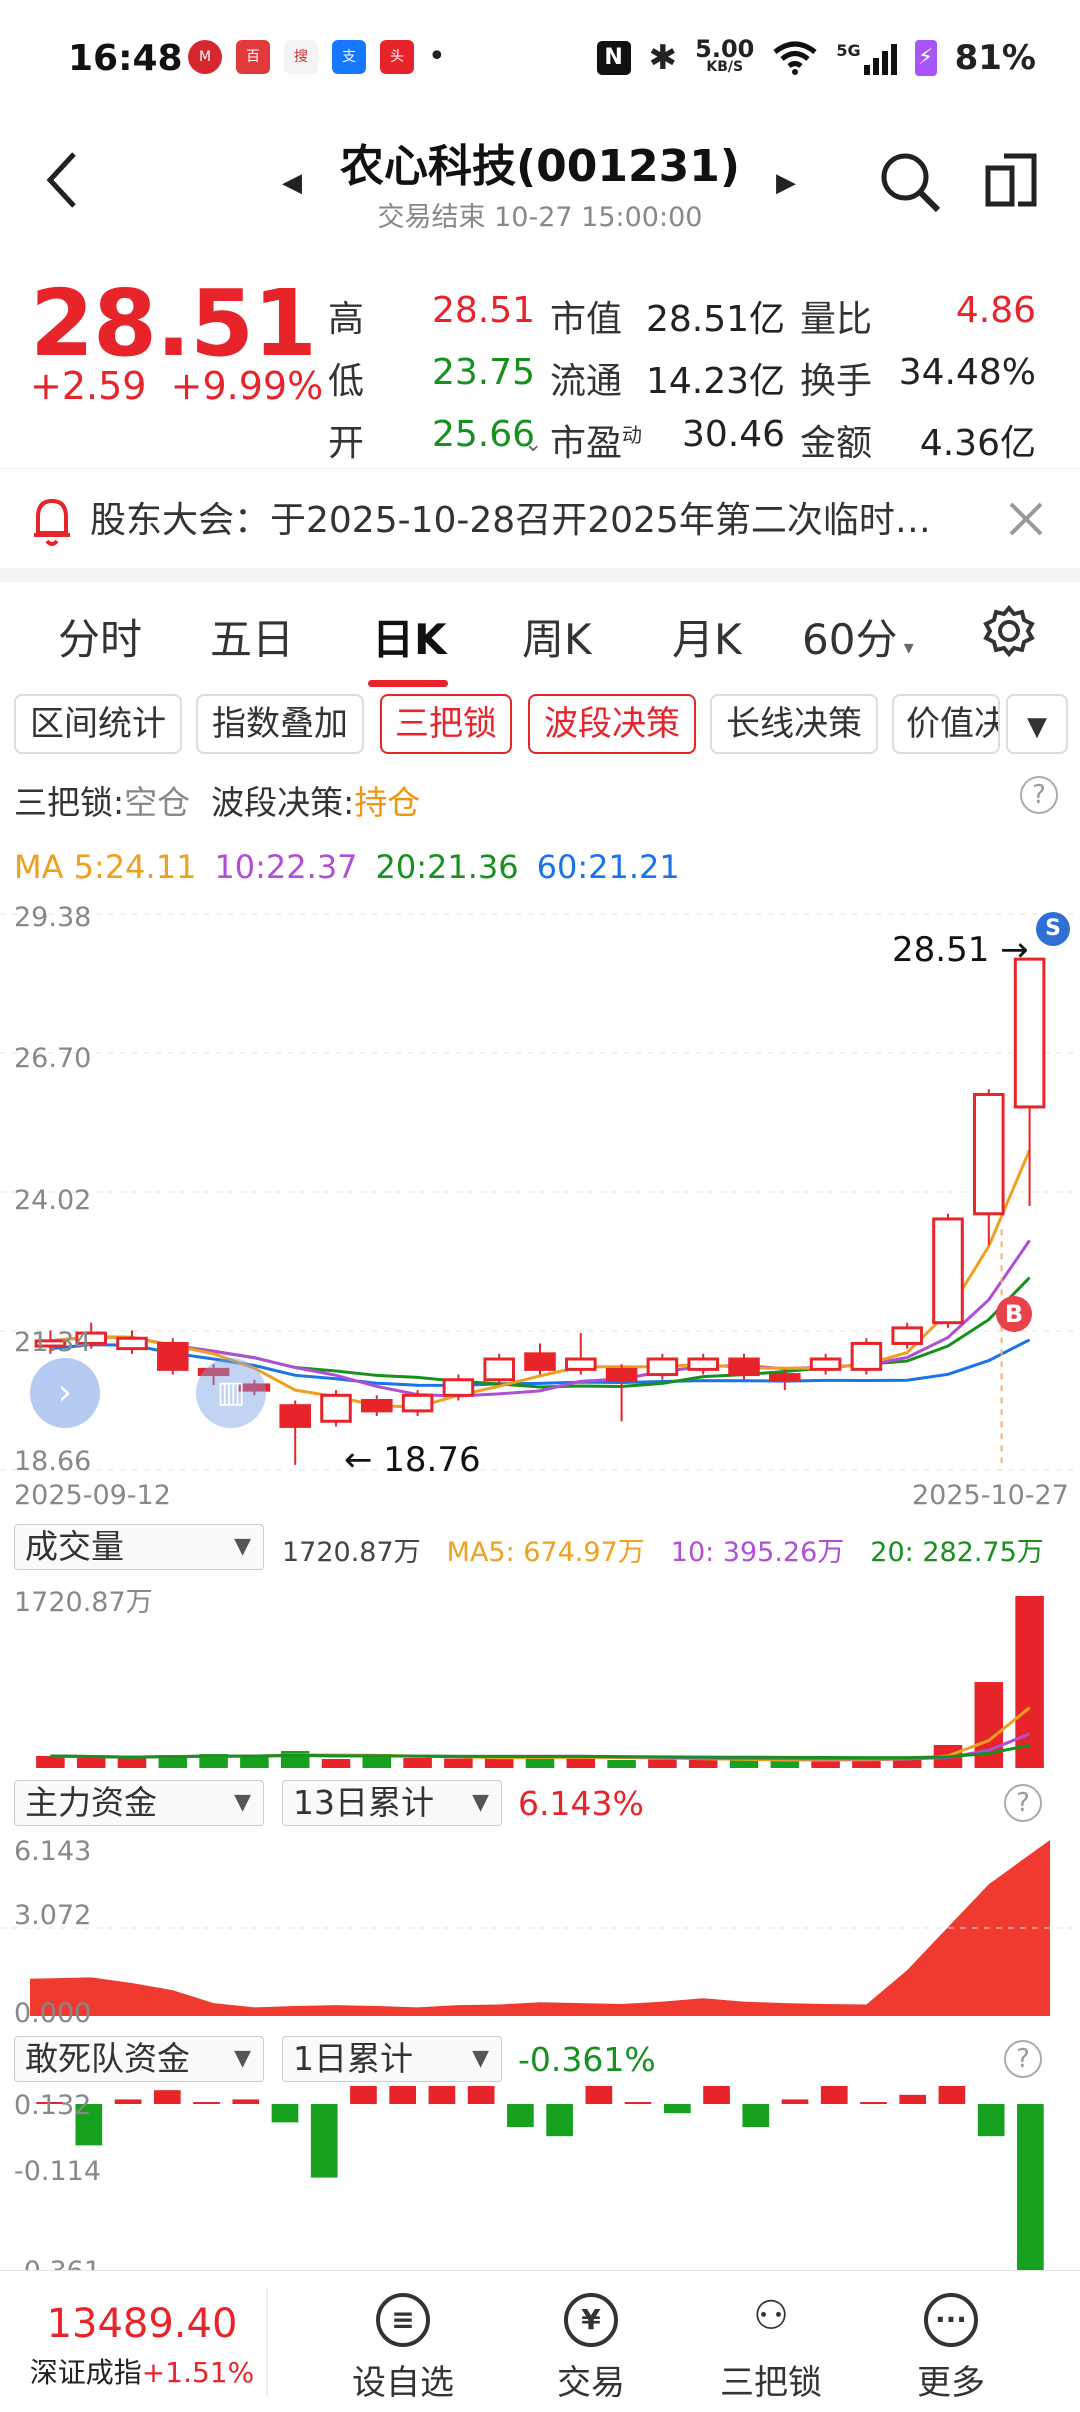 Image resolution: width=1080 pixels, height=2412 pixels. What do you see at coordinates (53, 1200) in the screenshot?
I see `y-tick-3: 24.02` at bounding box center [53, 1200].